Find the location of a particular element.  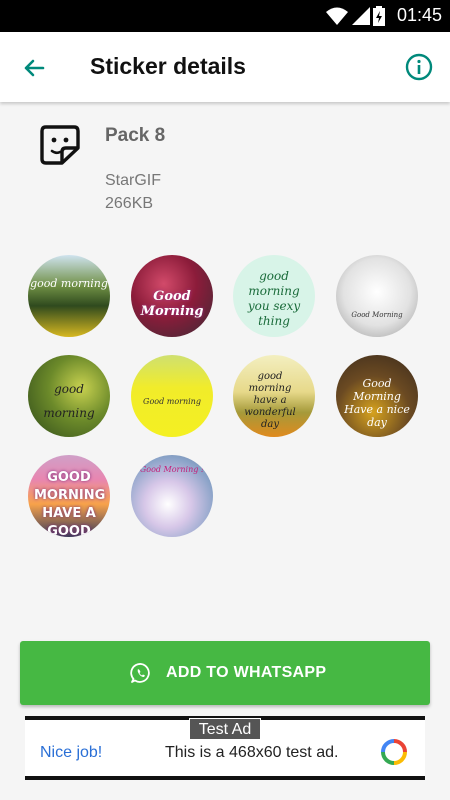

page-title: Sticker details is located at coordinates (168, 66).